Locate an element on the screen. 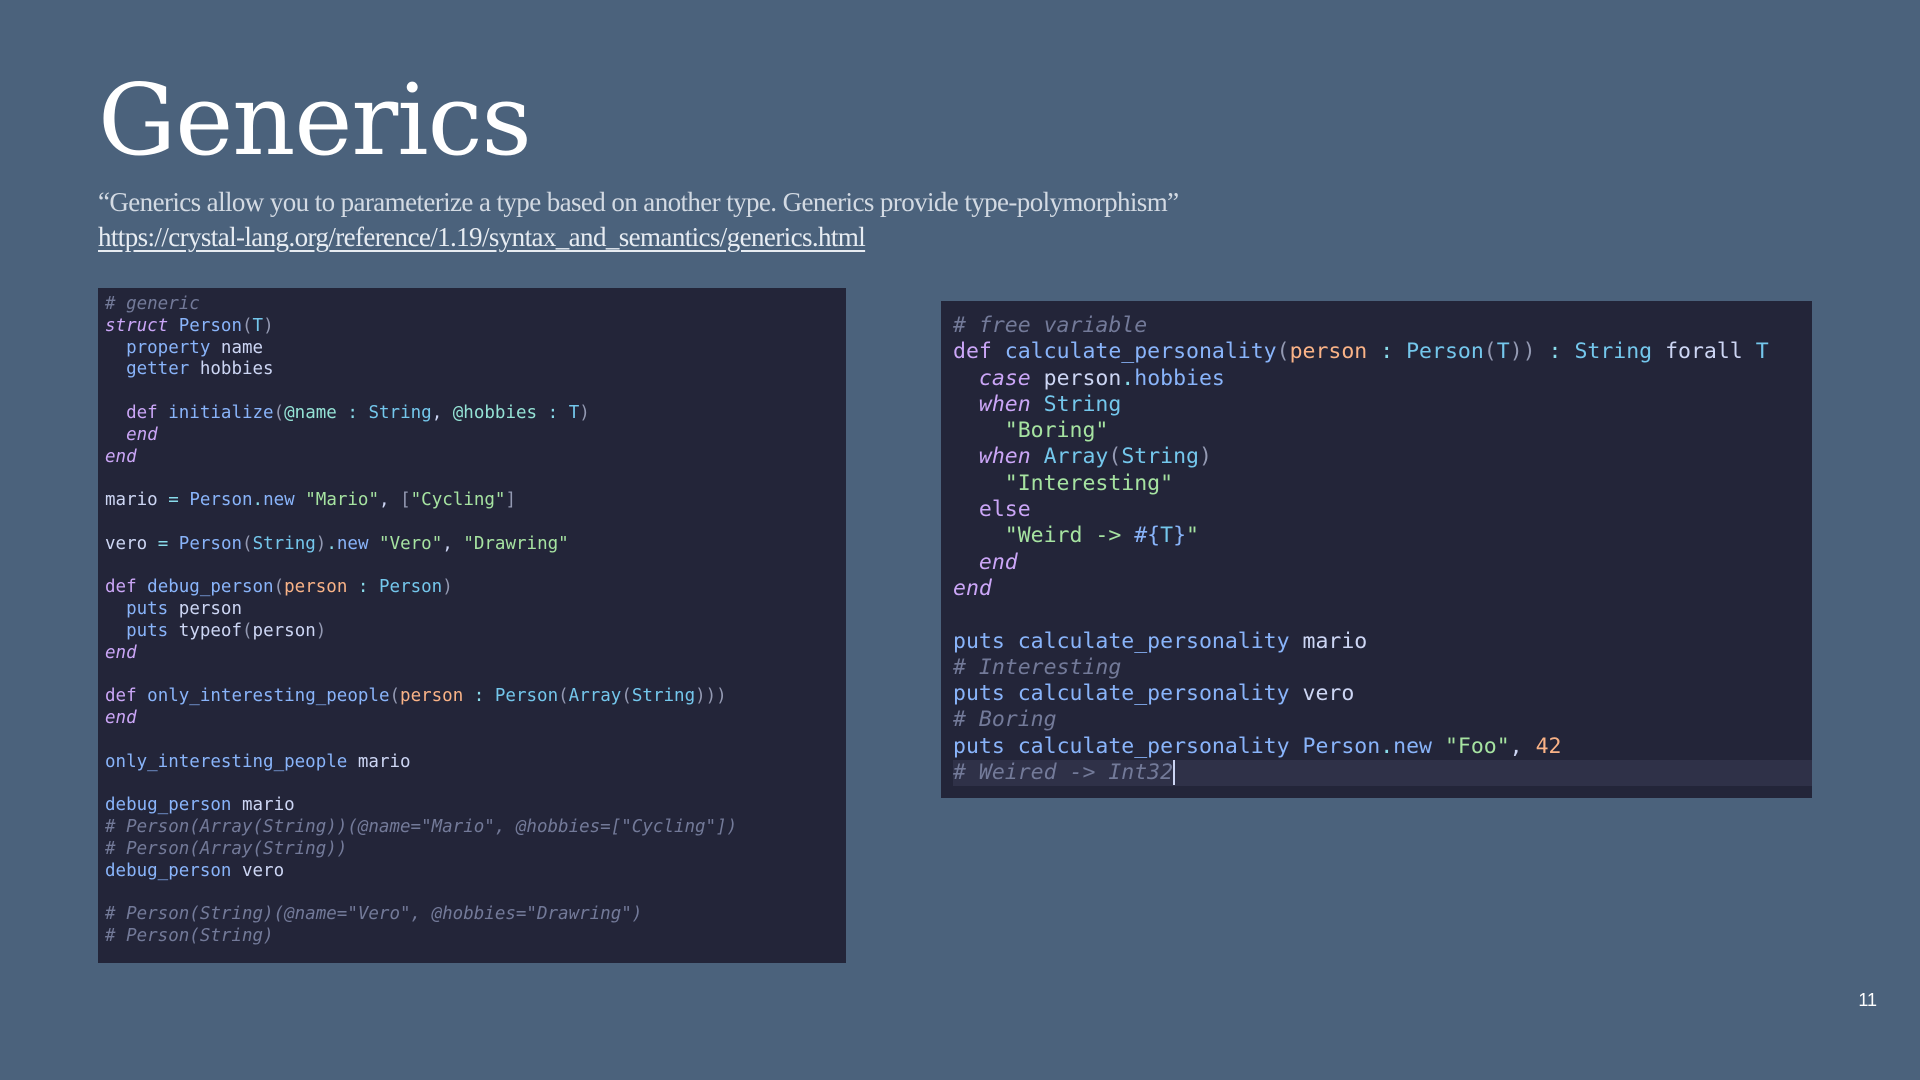 The height and width of the screenshot is (1080, 1920). code-string: "Mario" is located at coordinates (342, 500).